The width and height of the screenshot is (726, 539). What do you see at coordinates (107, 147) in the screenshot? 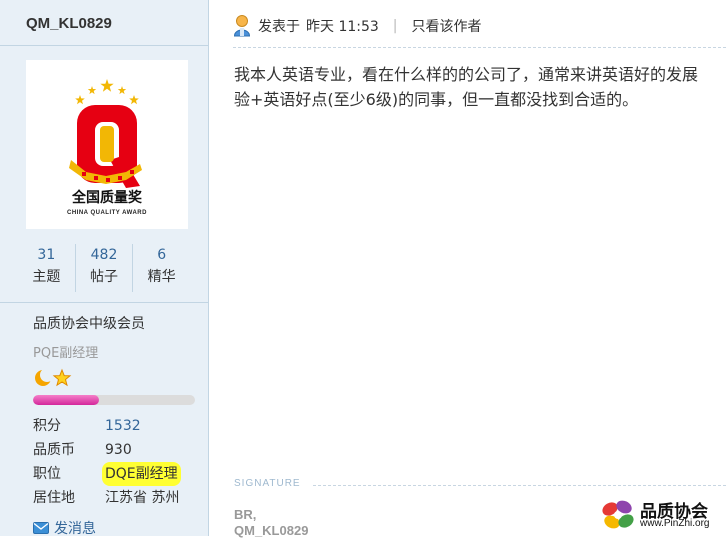
I see `china-quality-award-logo: 全国质量奖 CHINA QUALITY AWARD` at bounding box center [107, 147].